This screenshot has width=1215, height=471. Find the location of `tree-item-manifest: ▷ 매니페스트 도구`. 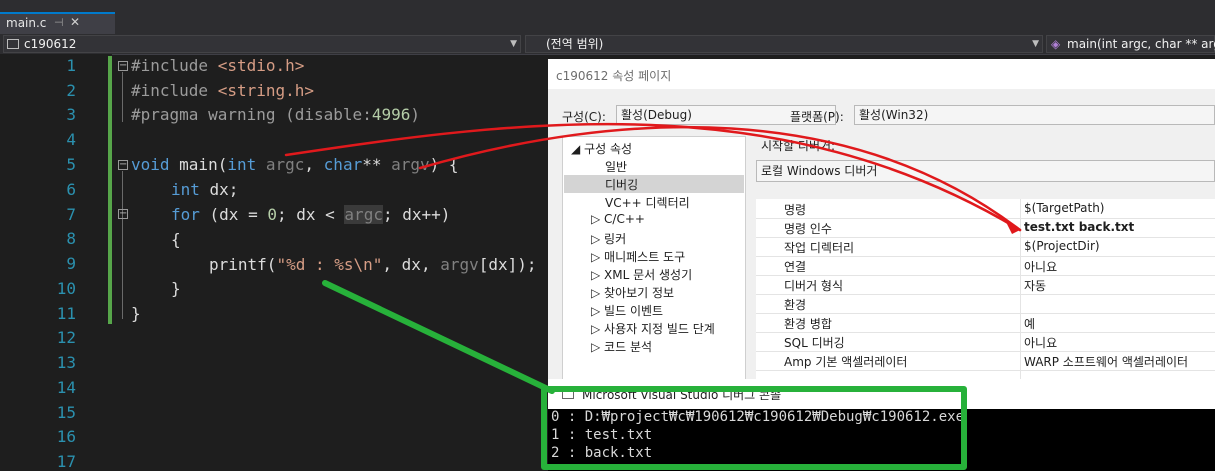

tree-item-manifest: ▷ 매니페스트 도구 is located at coordinates (638, 256).